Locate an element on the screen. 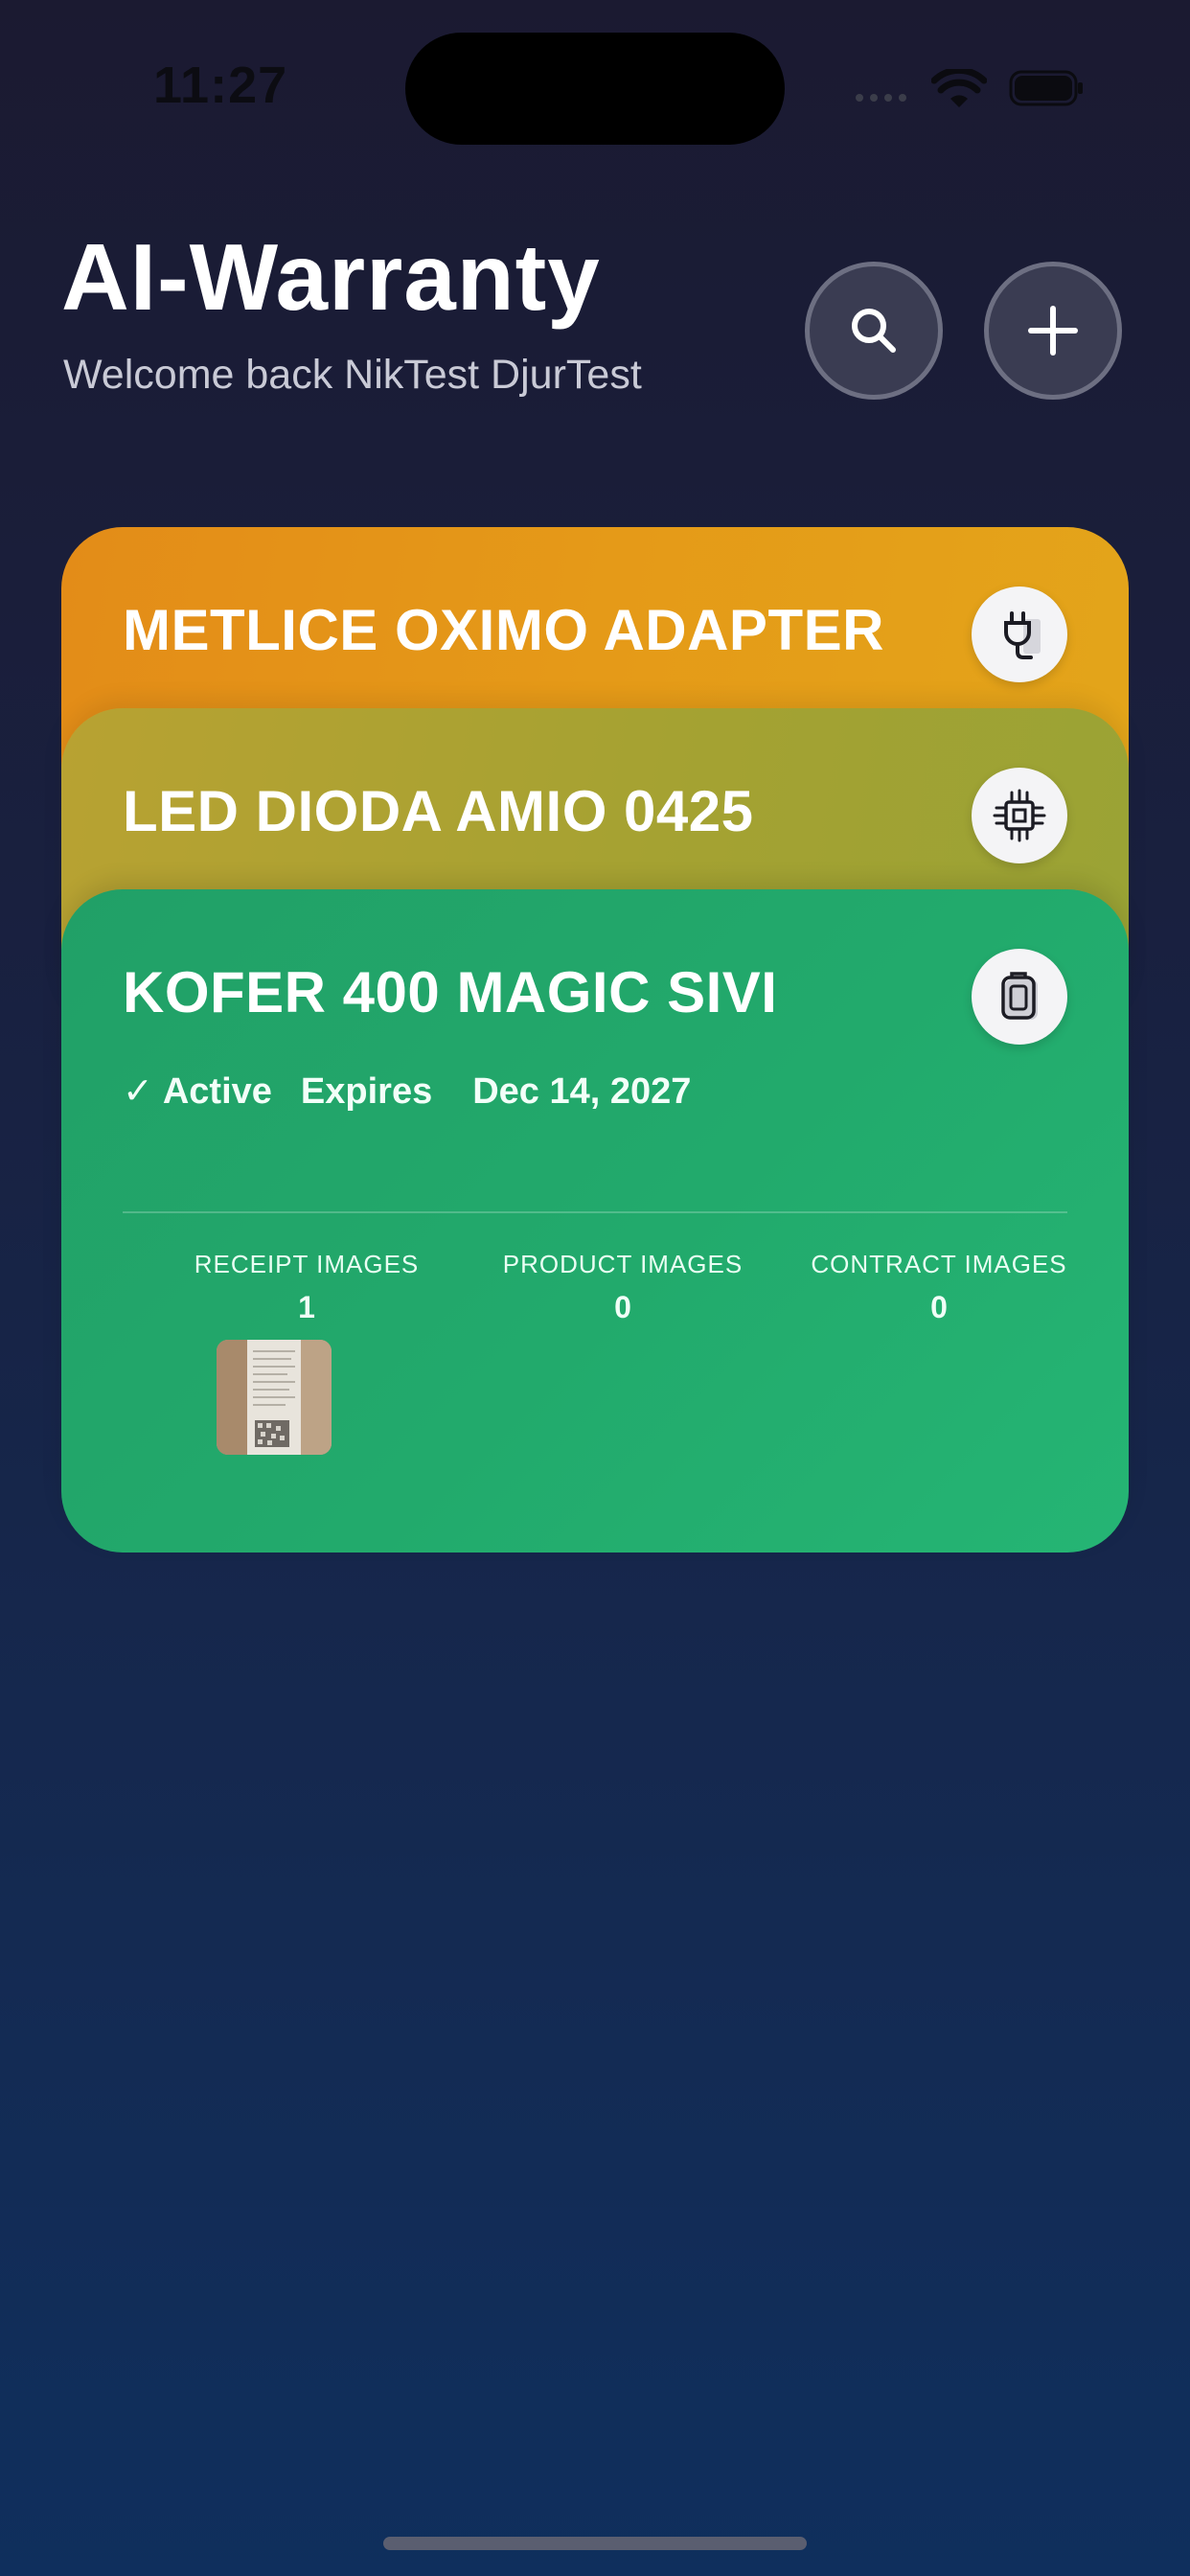 The image size is (1190, 2576). divider is located at coordinates (595, 1212).